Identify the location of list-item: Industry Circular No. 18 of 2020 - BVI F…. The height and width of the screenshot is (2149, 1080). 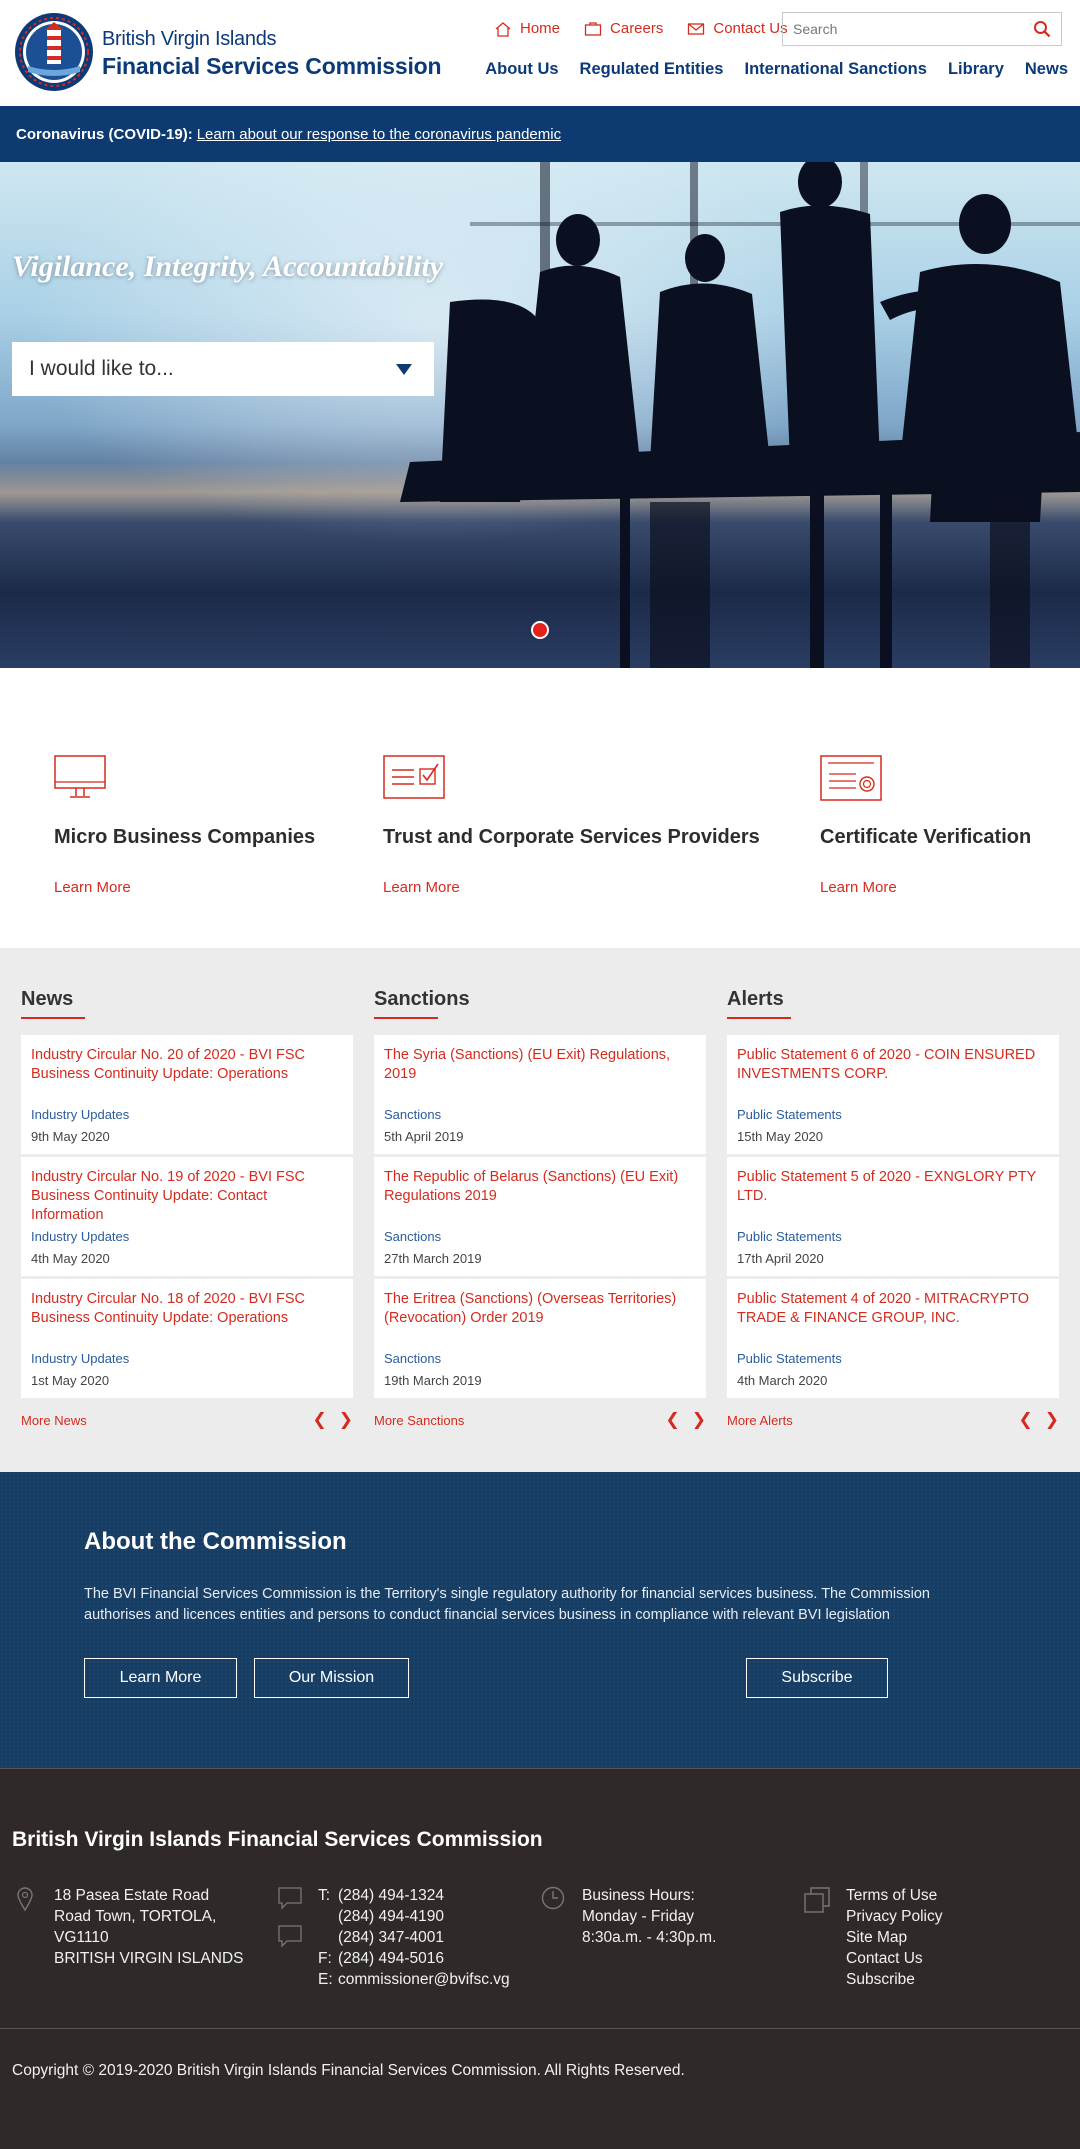
(187, 1338).